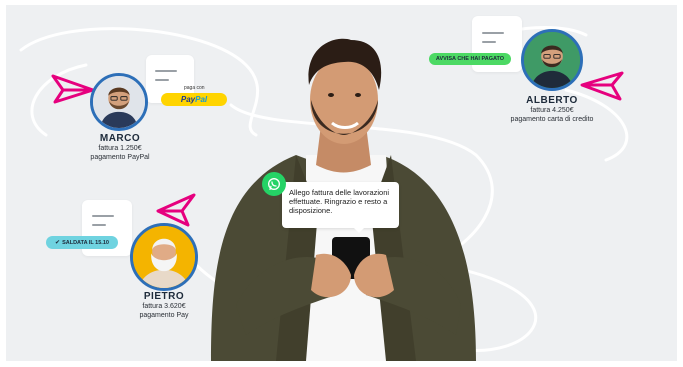  I want to click on saldata-badge: ✔ SALDATA IL 15.10, so click(82, 242).